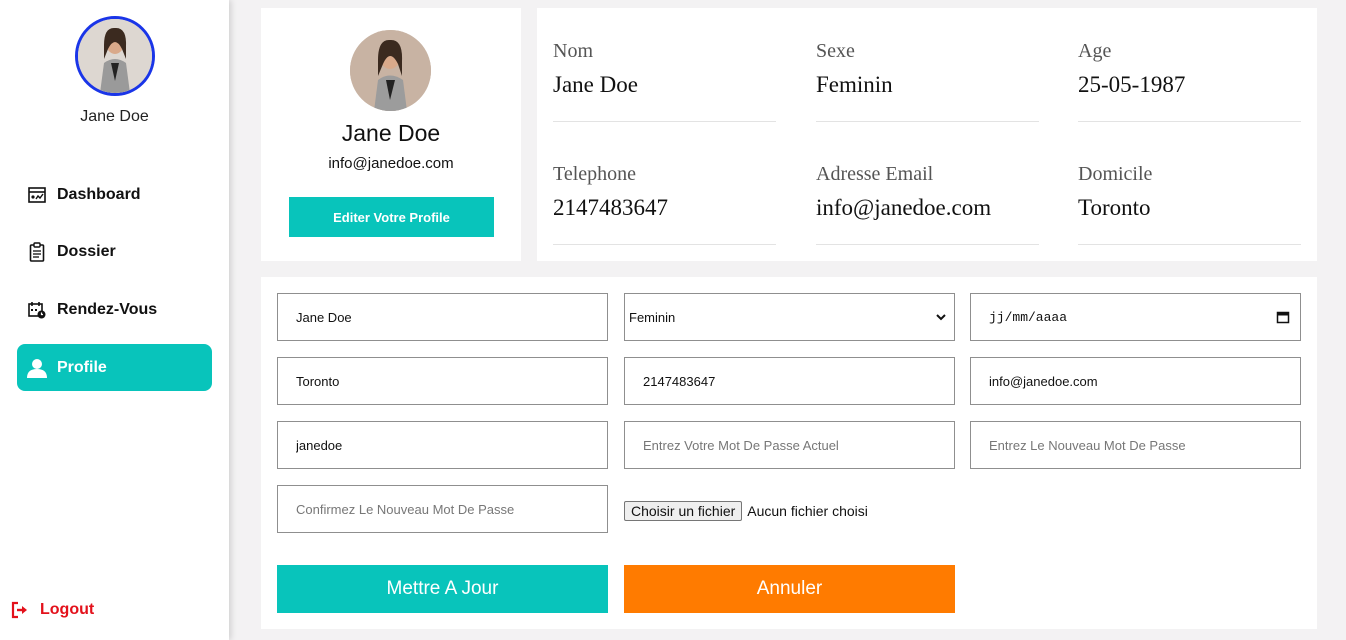 The image size is (1346, 640). What do you see at coordinates (927, 192) in the screenshot?
I see `info-email: Adresse Email info@janedoe.com` at bounding box center [927, 192].